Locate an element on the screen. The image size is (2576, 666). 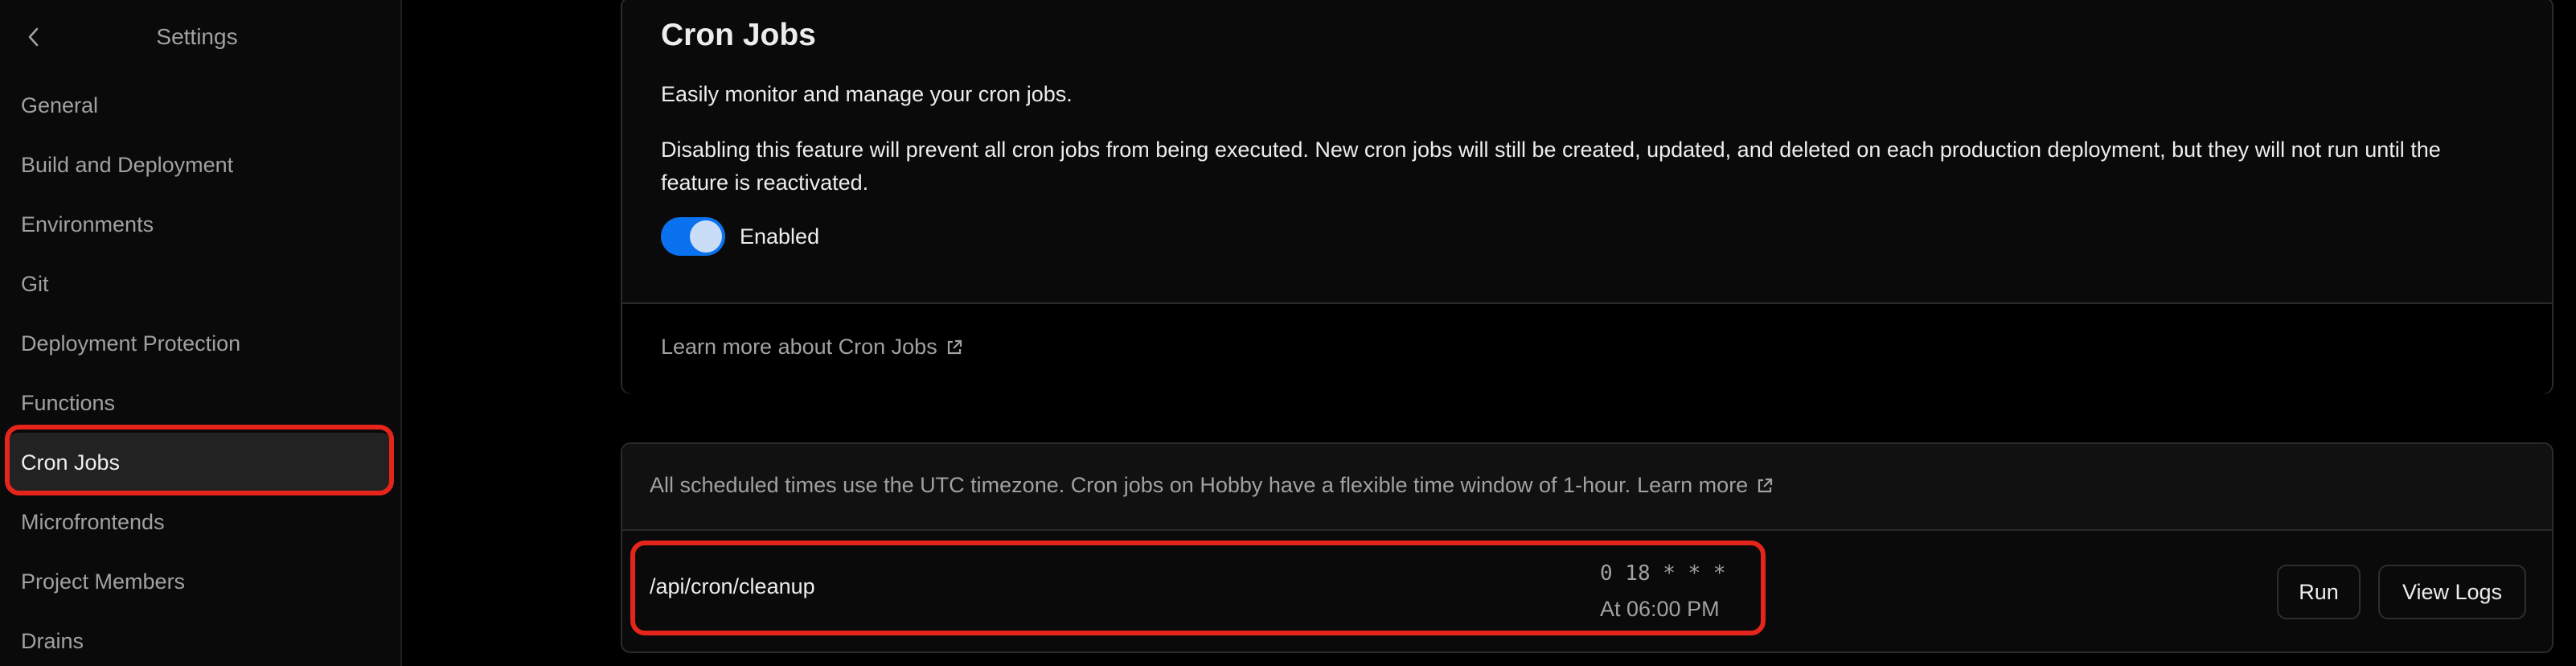
cron-jobs-card-footer: Learn more about Cron Jobs is located at coordinates (1587, 348).